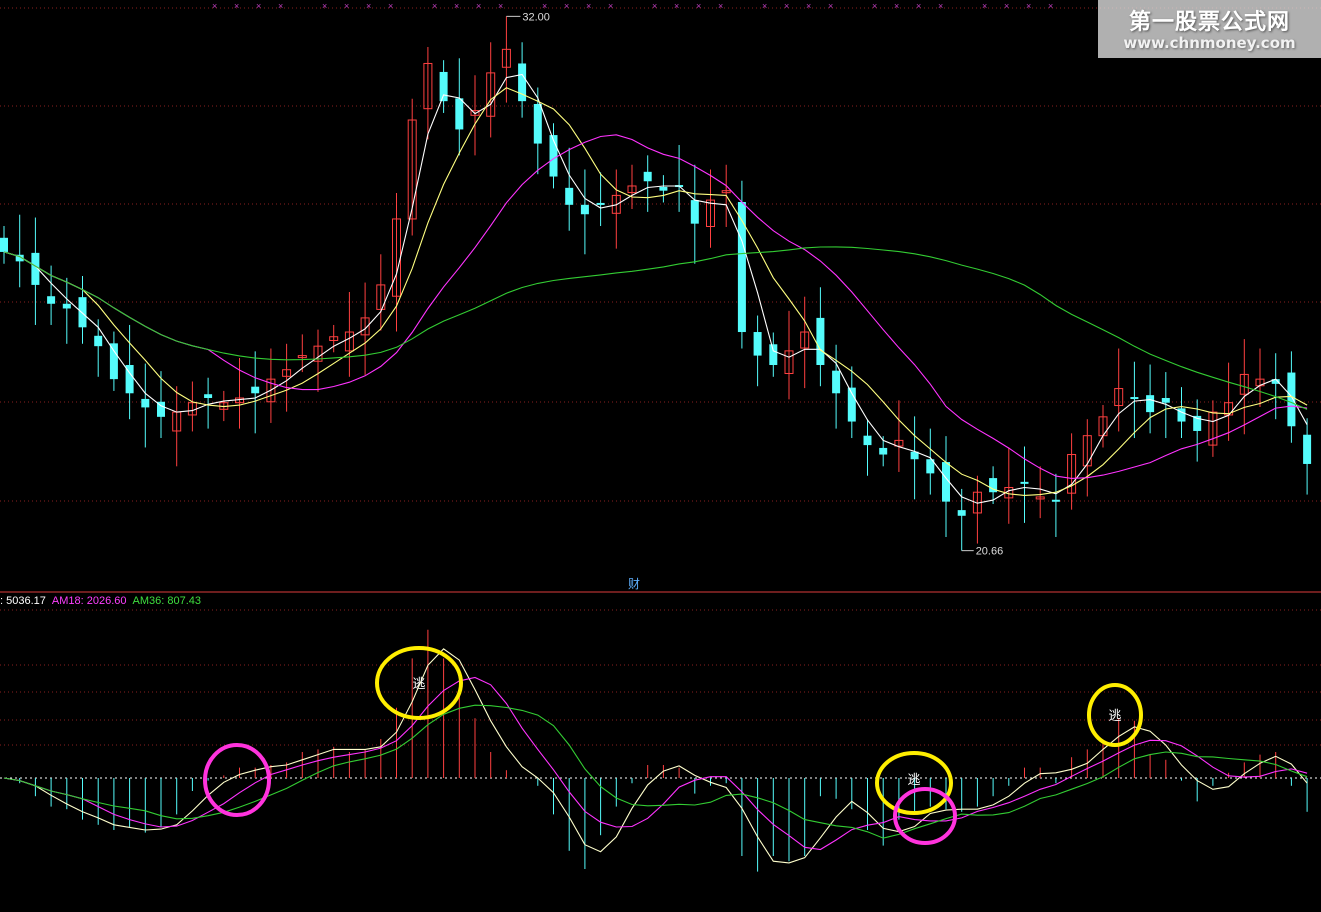  Describe the element at coordinates (1209, 22) in the screenshot. I see `watermark-title: 第一股票公式网` at that location.